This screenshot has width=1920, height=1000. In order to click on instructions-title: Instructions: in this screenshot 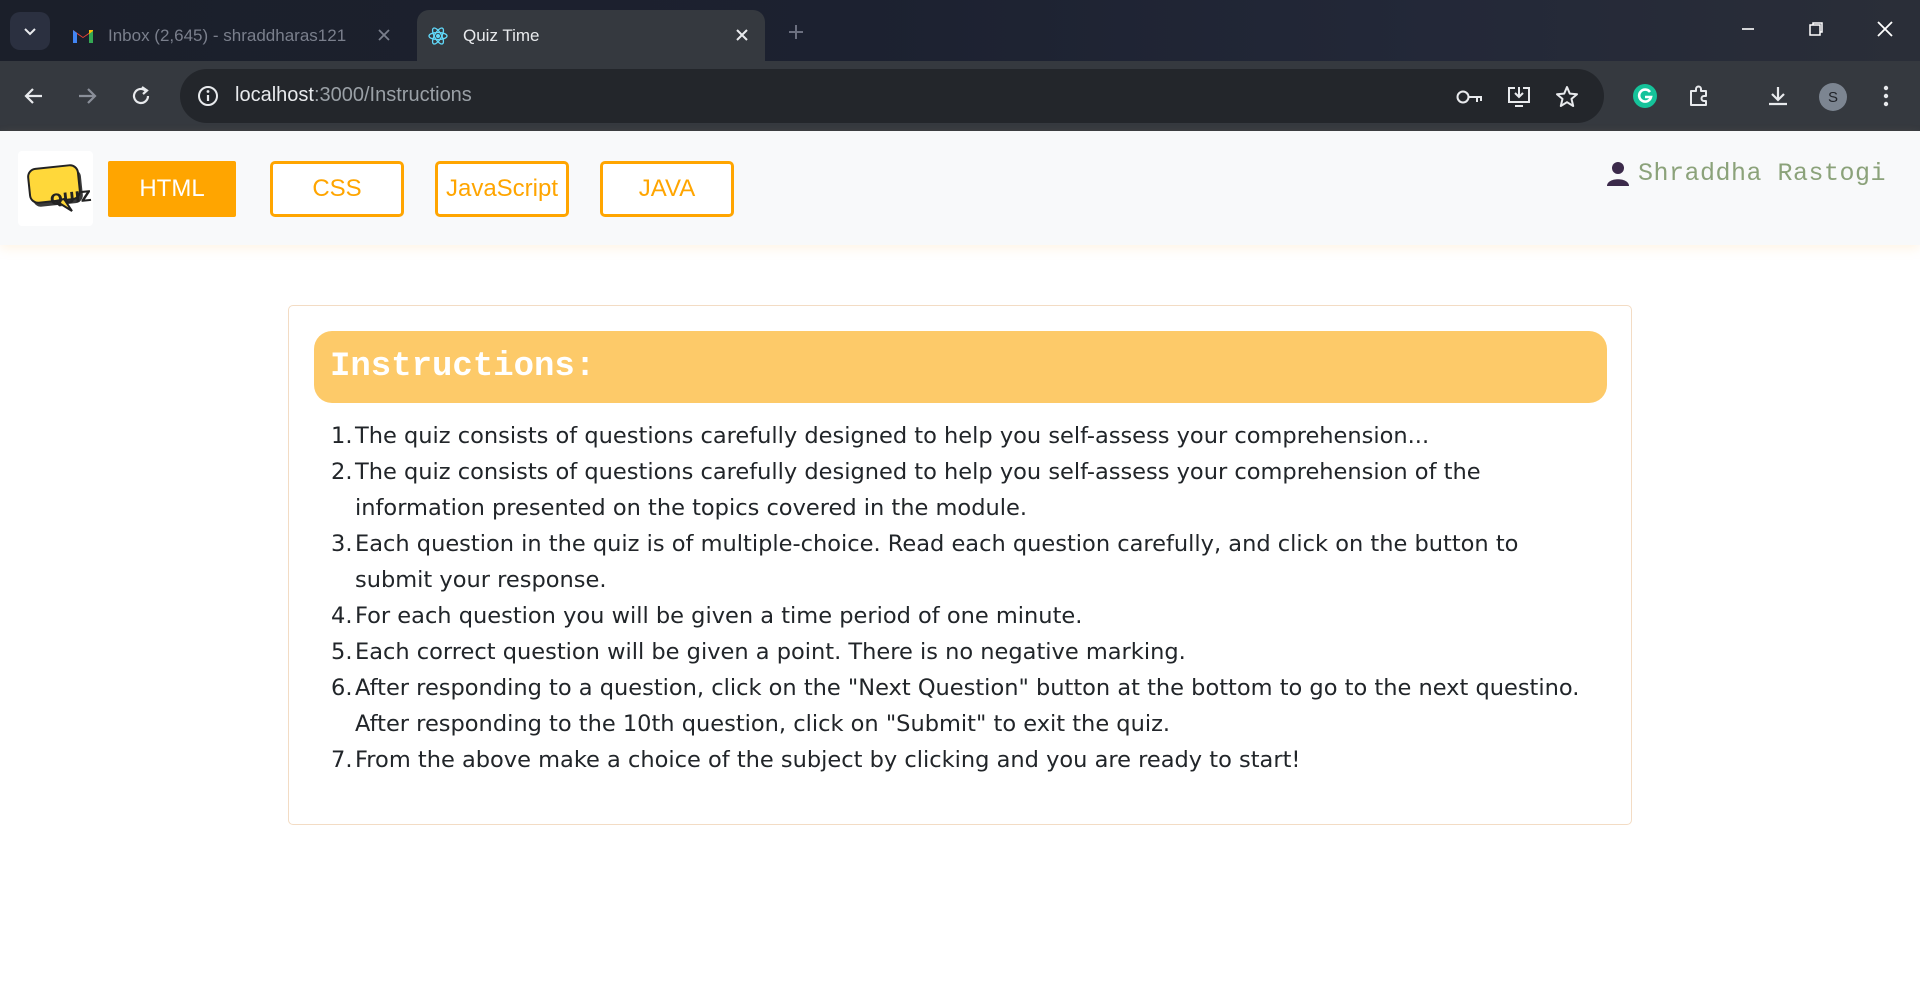, I will do `click(463, 367)`.